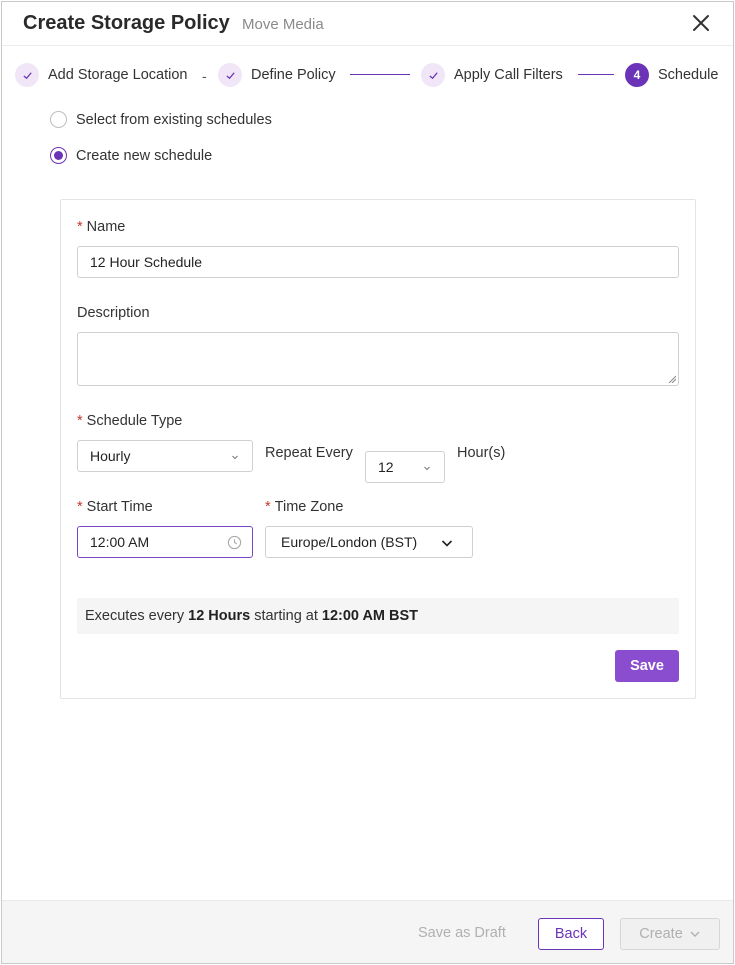  I want to click on time-zone-label-text: Time Zone, so click(309, 507).